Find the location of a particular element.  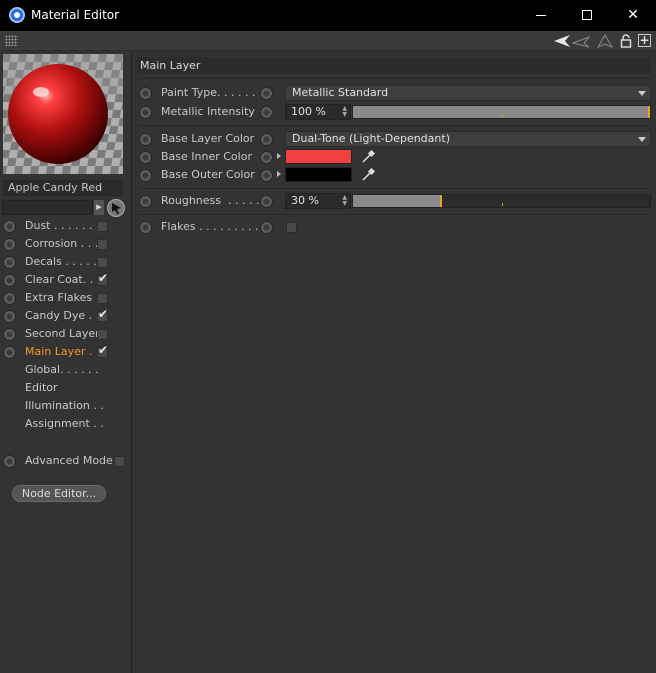

channel-item: Corrosion . . . is located at coordinates (66, 244).